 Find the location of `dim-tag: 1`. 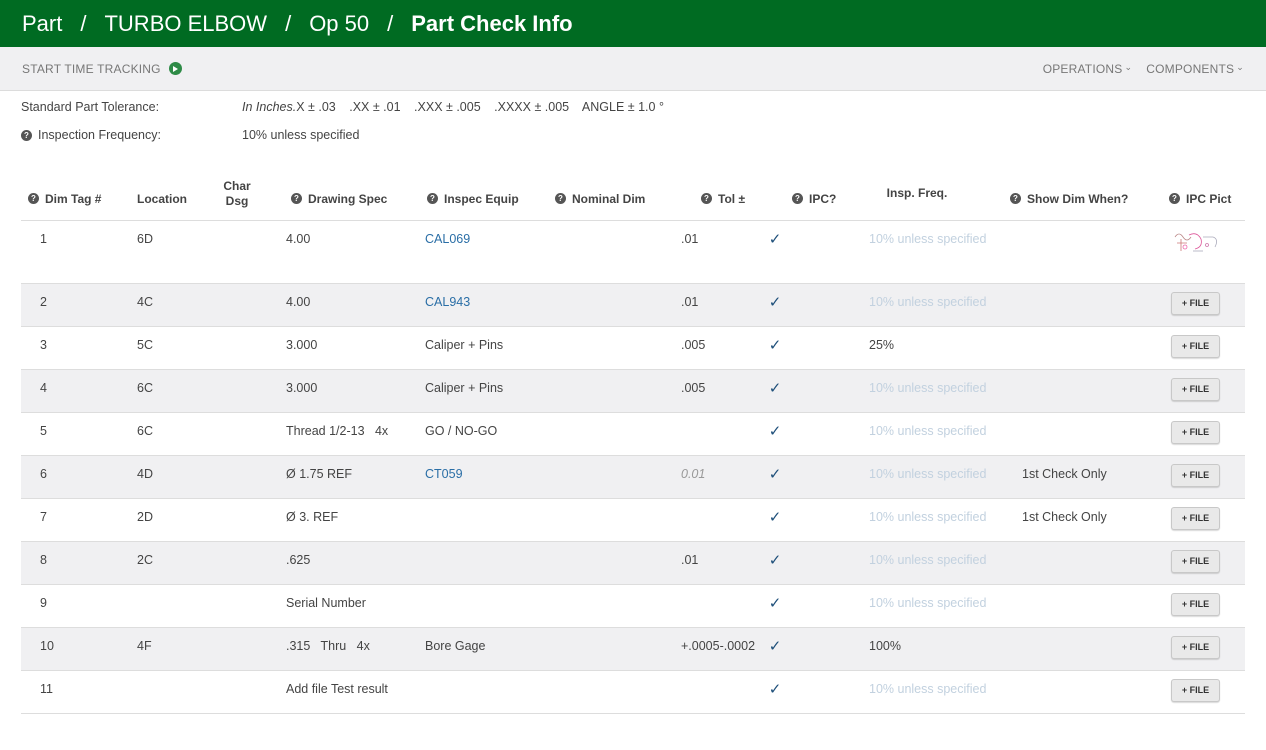

dim-tag: 1 is located at coordinates (43, 238).